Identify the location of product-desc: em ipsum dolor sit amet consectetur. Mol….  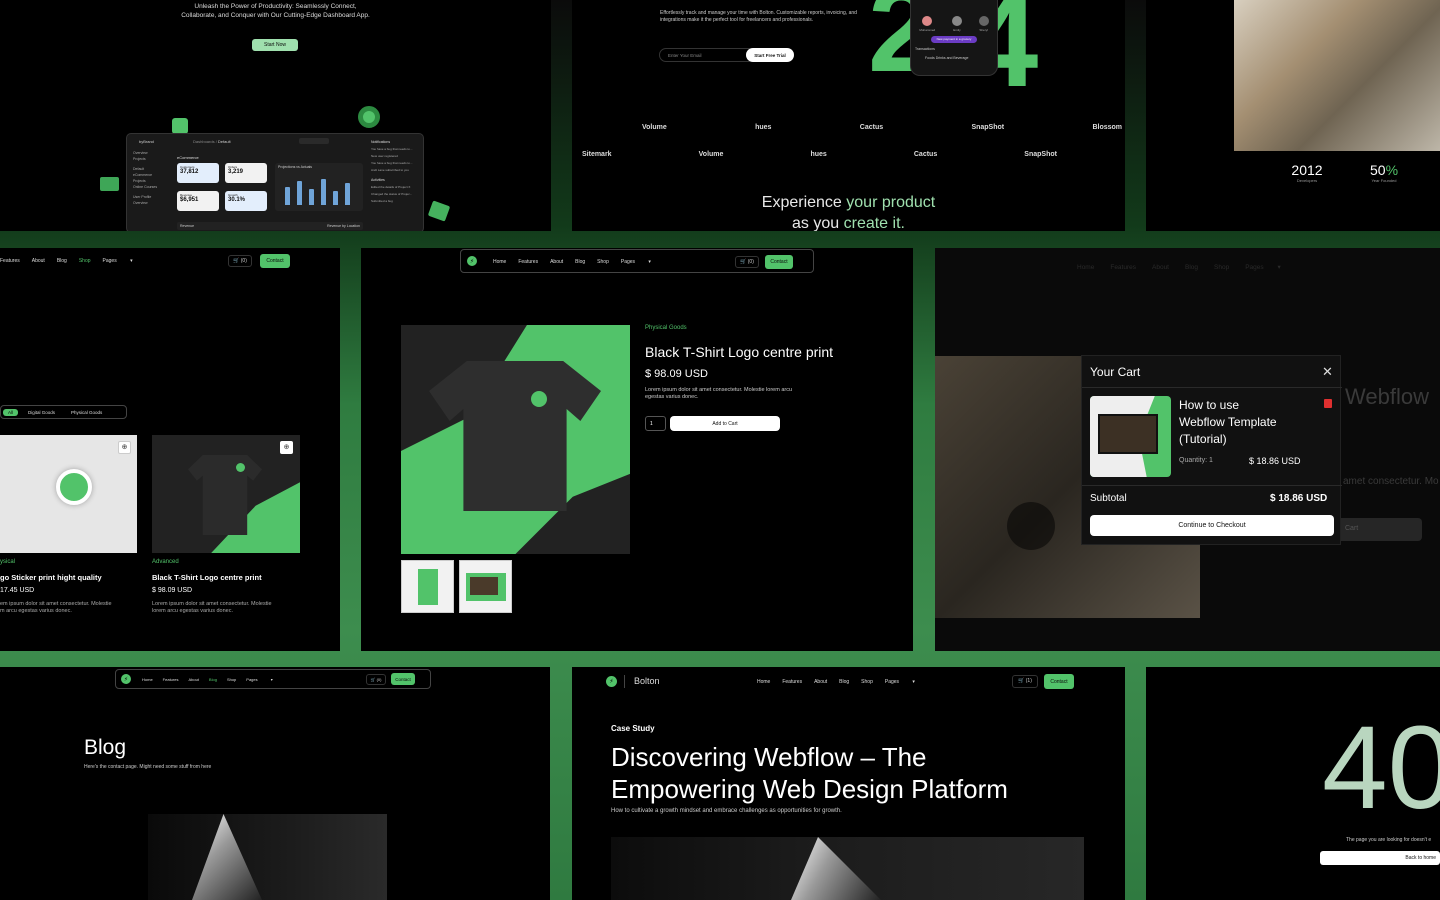
(56, 607).